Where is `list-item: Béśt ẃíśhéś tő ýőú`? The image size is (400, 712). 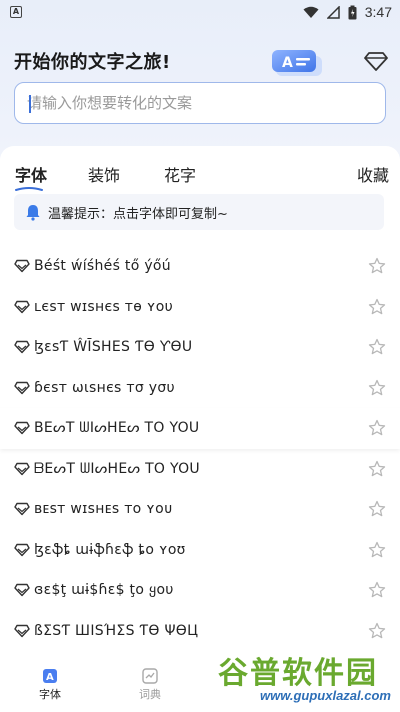
list-item: Béśt ẃíśhéś tő ýőú is located at coordinates (200, 266).